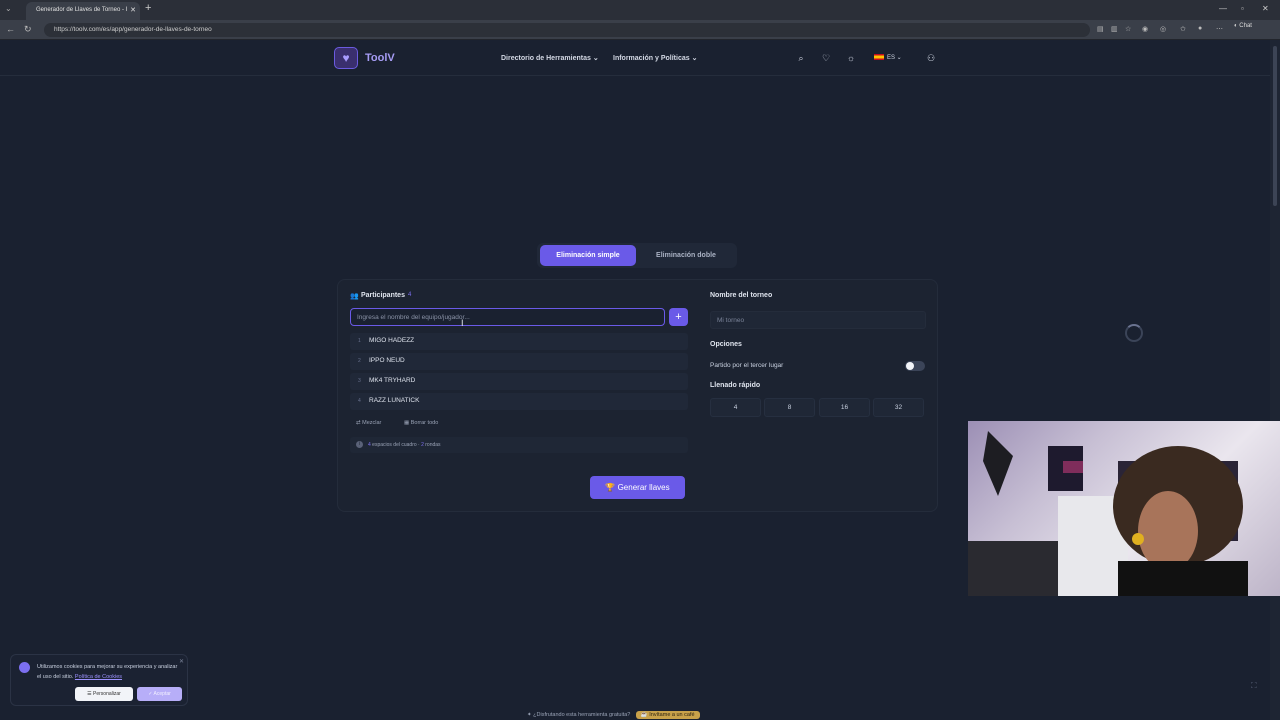 This screenshot has width=1280, height=720. What do you see at coordinates (686, 255) in the screenshot?
I see `double-elimination-tab: Eliminación doble` at bounding box center [686, 255].